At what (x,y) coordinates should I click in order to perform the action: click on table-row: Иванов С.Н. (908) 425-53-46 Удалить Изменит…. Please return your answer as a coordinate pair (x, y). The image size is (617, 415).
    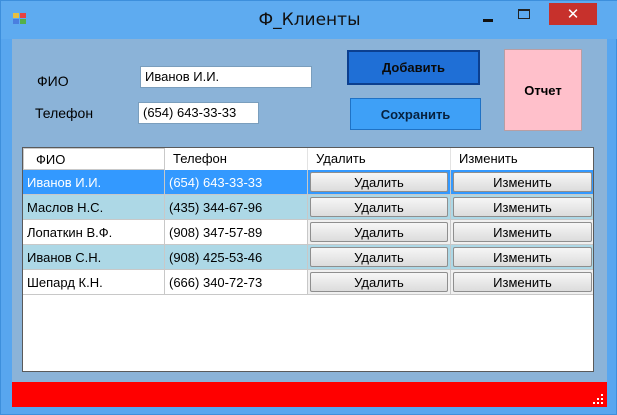
    Looking at the image, I should click on (308, 257).